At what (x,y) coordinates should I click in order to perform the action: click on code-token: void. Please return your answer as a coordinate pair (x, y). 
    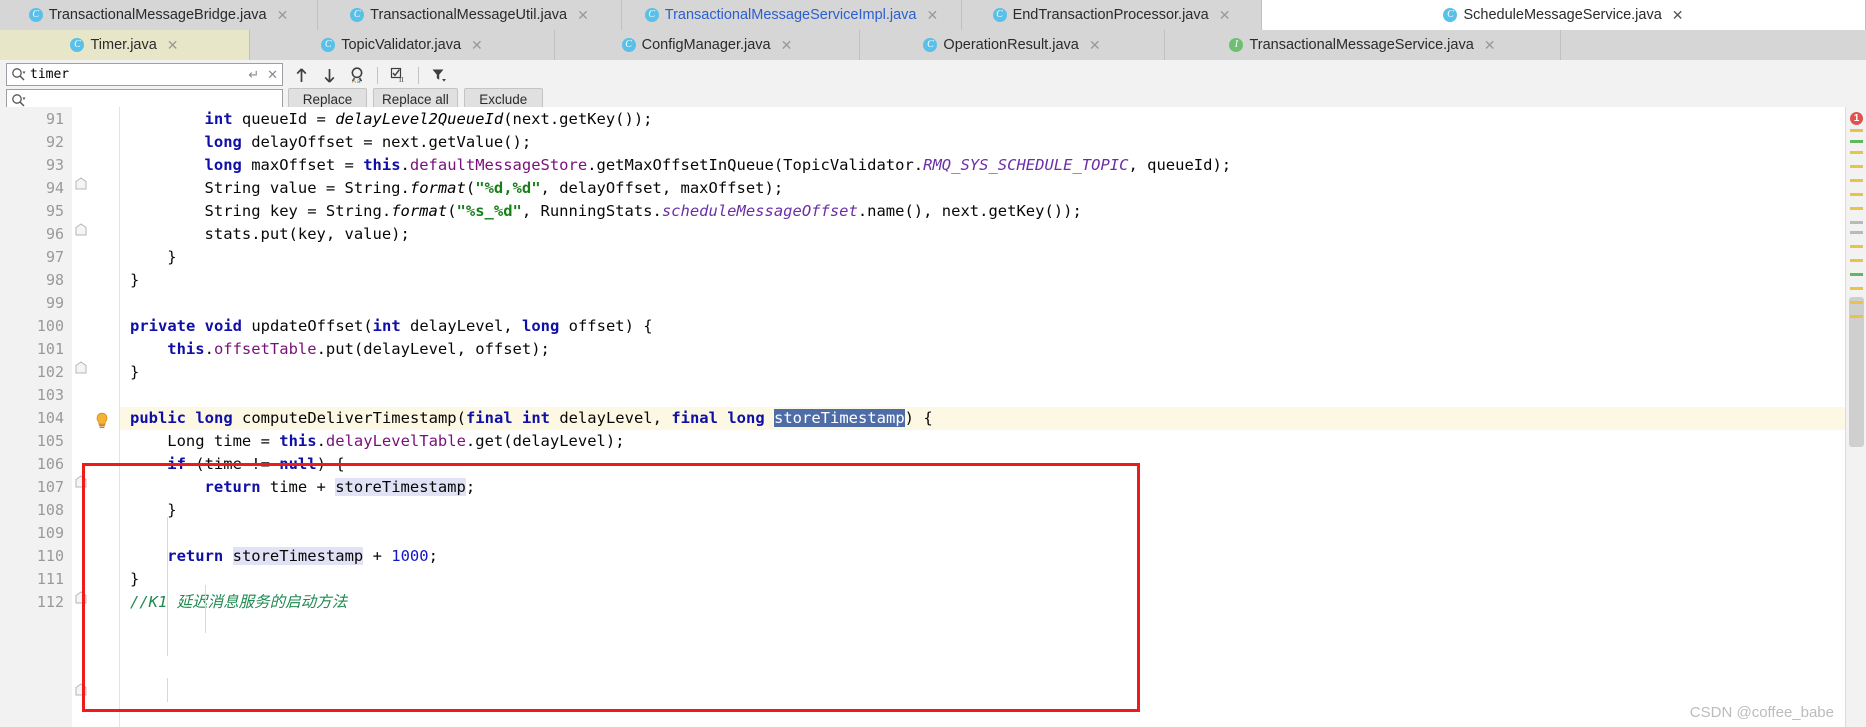
    Looking at the image, I should click on (223, 326).